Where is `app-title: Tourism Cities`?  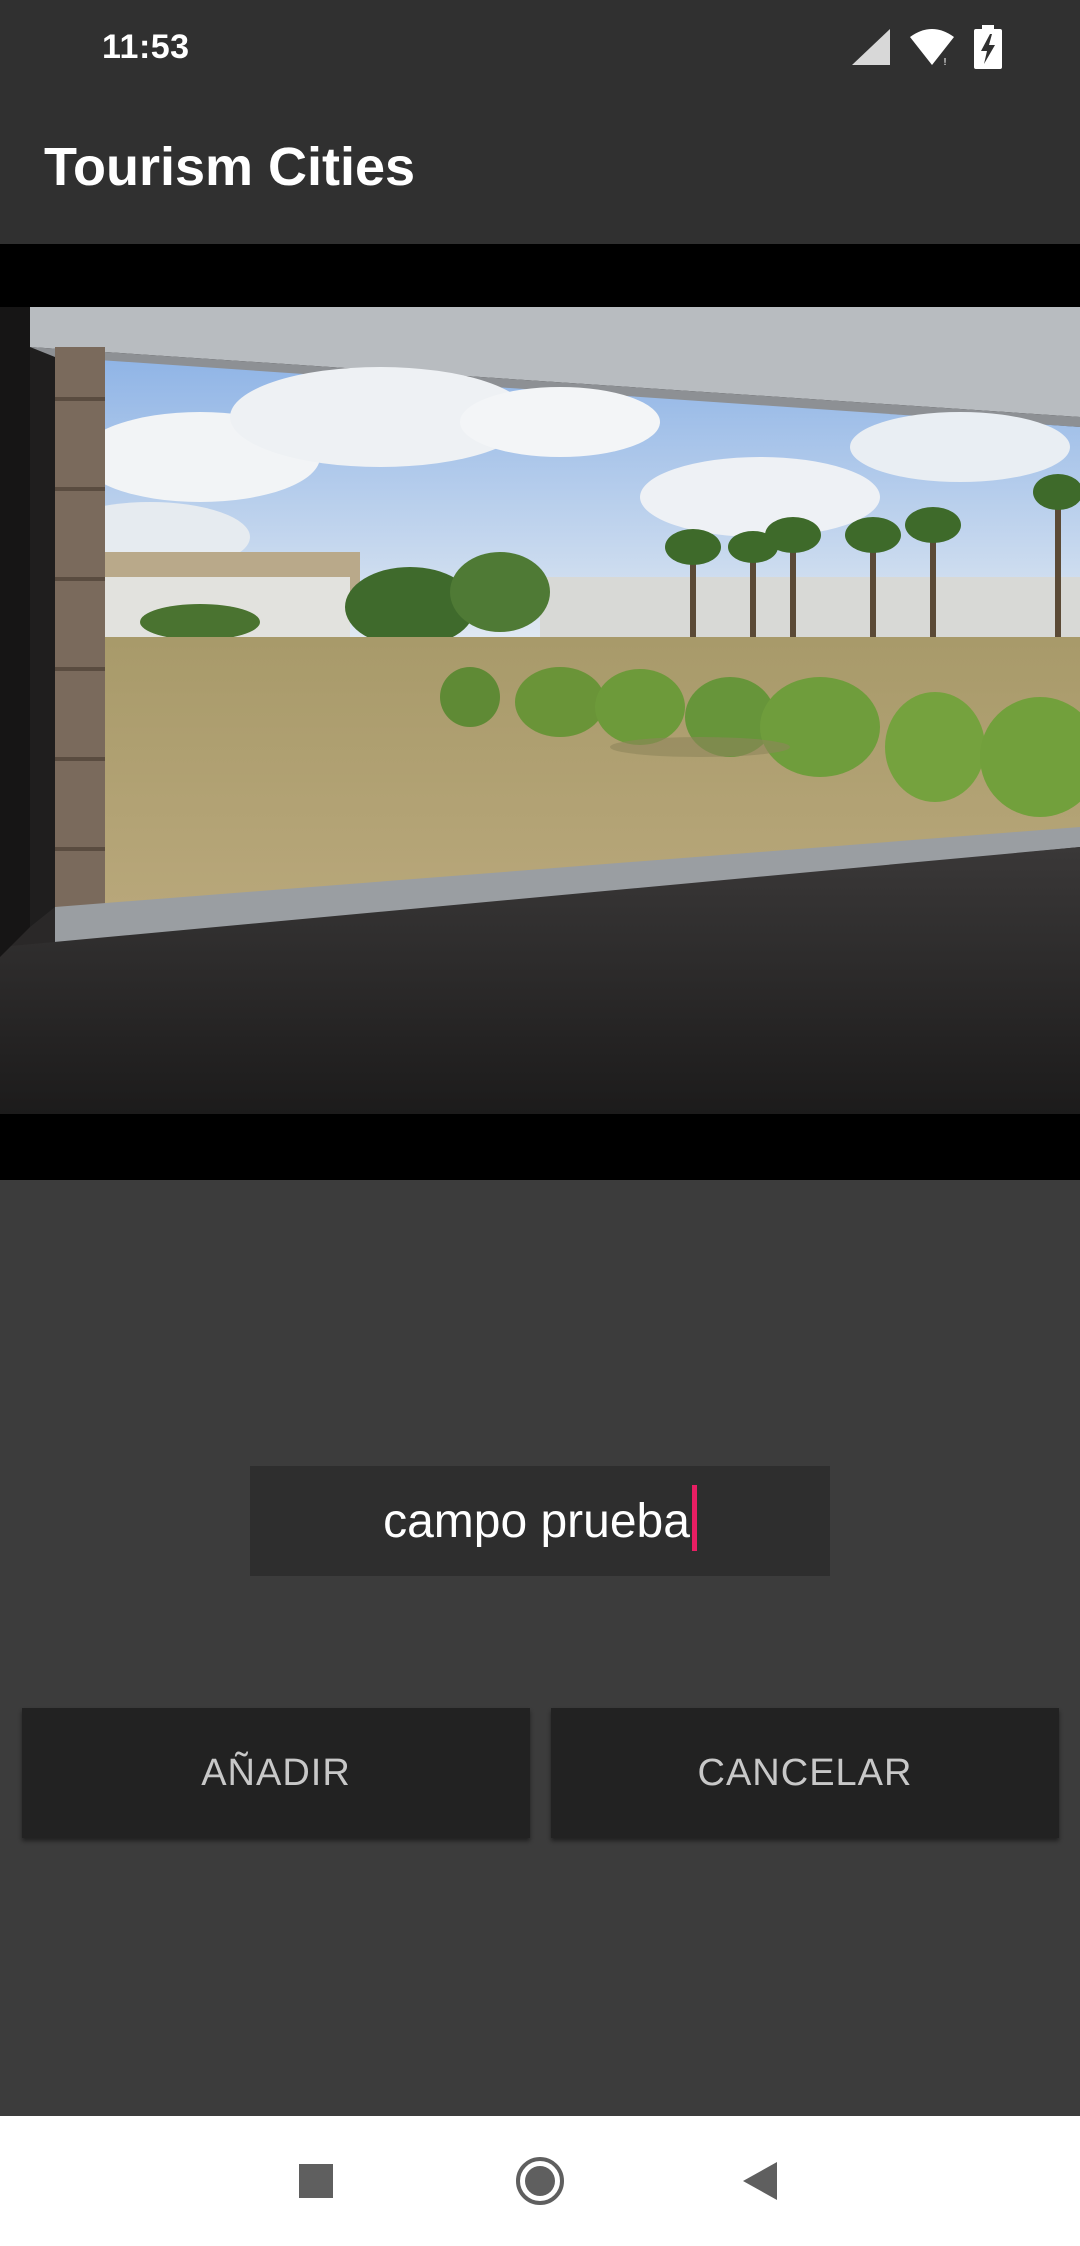 app-title: Tourism Cities is located at coordinates (230, 167).